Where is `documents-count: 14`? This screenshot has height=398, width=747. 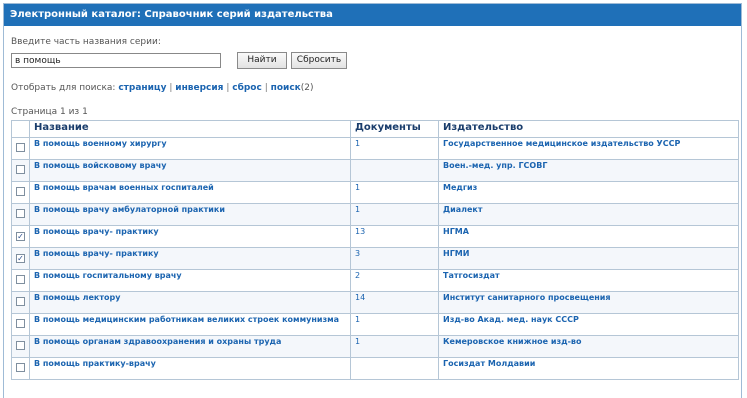 documents-count: 14 is located at coordinates (394, 302).